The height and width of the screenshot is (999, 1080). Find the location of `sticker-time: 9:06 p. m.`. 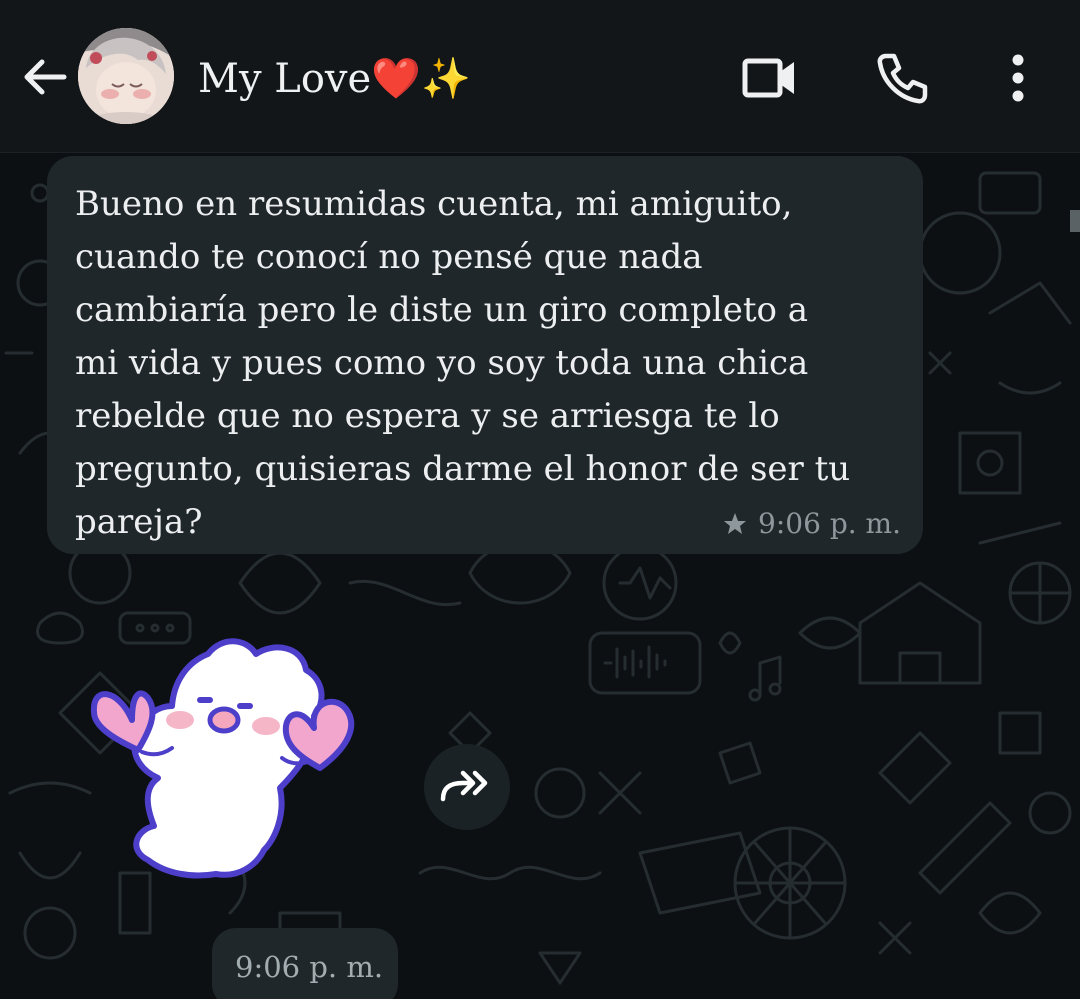

sticker-time: 9:06 p. m. is located at coordinates (305, 963).